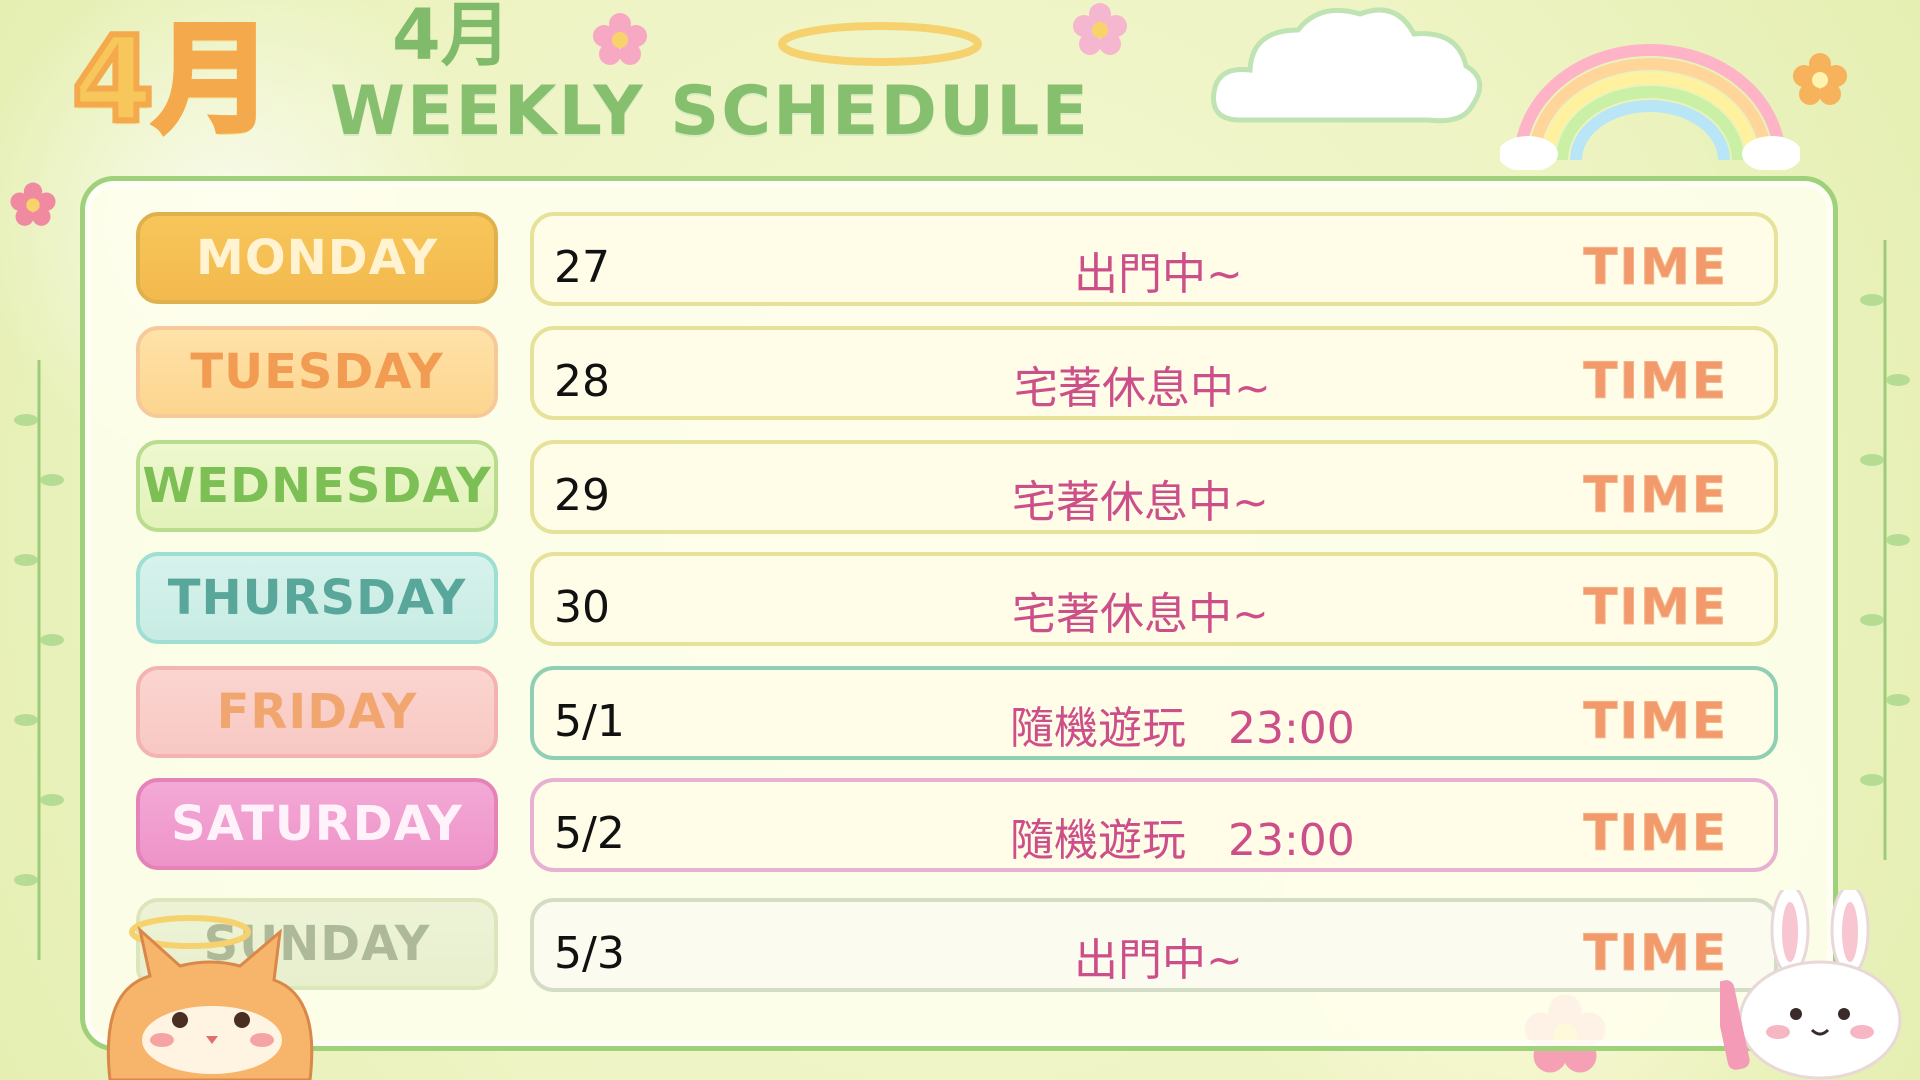  What do you see at coordinates (1140, 502) in the screenshot?
I see `event-wednesday: 宅著休息中~` at bounding box center [1140, 502].